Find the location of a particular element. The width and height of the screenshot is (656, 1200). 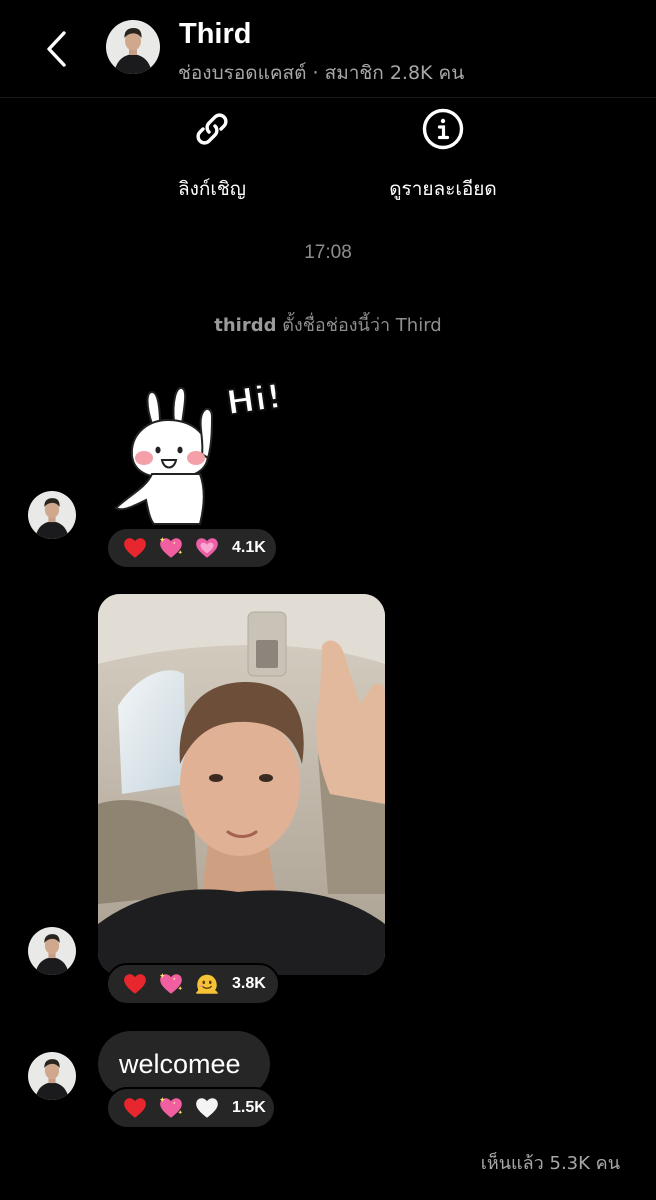

reaction-bar: 4.1K is located at coordinates (192, 548).